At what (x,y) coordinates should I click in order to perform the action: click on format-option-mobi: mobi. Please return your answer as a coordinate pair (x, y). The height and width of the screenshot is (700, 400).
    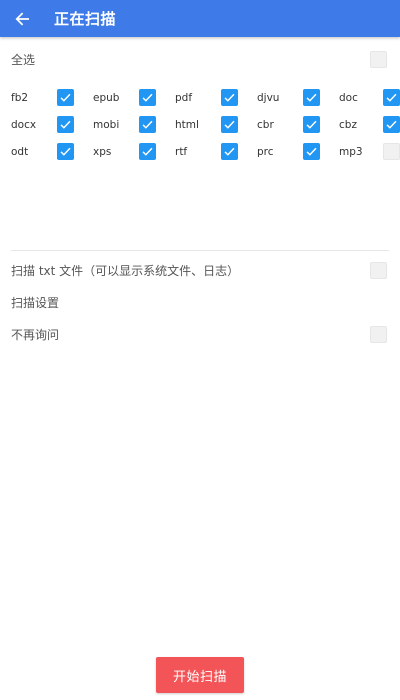
    Looking at the image, I should click on (123, 124).